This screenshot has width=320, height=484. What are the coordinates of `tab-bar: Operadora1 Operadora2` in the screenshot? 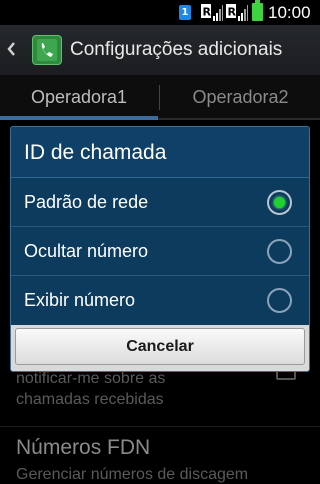 It's located at (160, 97).